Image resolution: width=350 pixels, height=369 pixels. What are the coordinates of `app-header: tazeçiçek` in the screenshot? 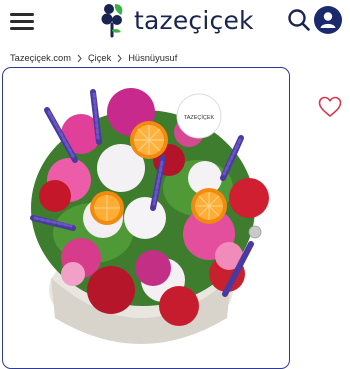 It's located at (175, 22).